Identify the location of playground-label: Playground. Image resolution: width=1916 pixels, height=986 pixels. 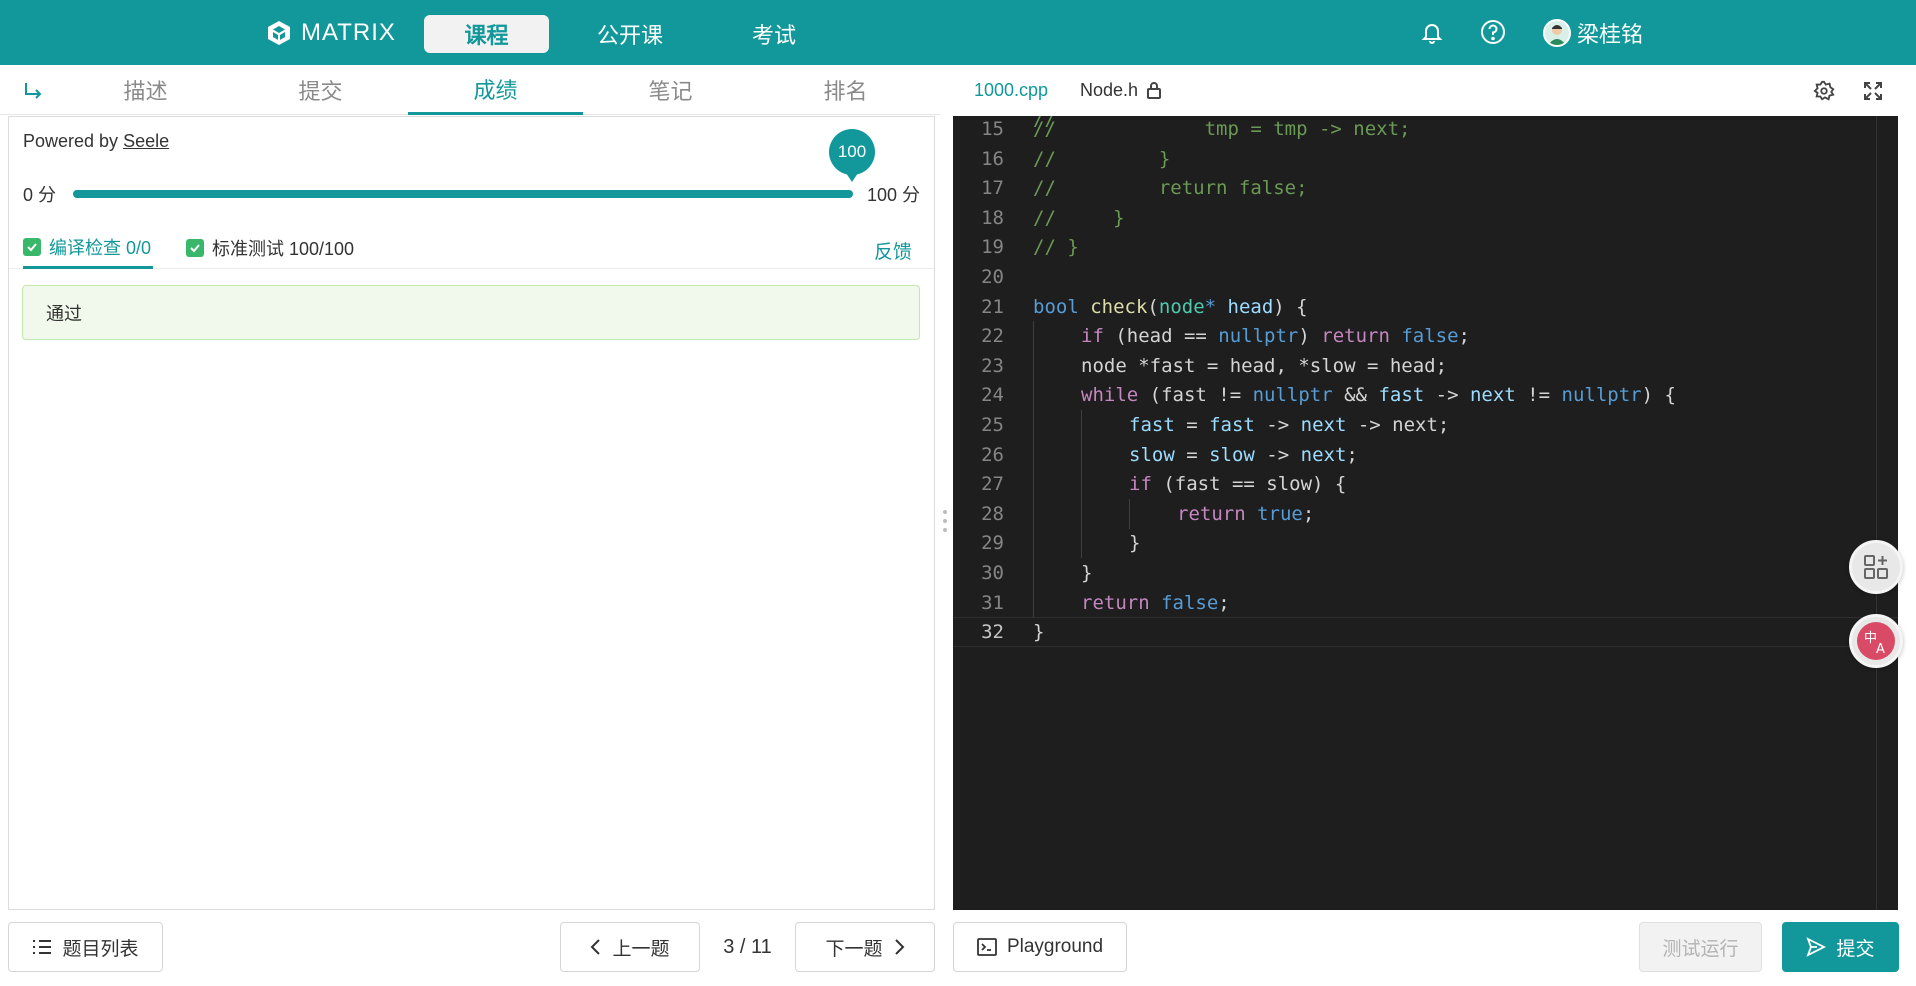
(1055, 946).